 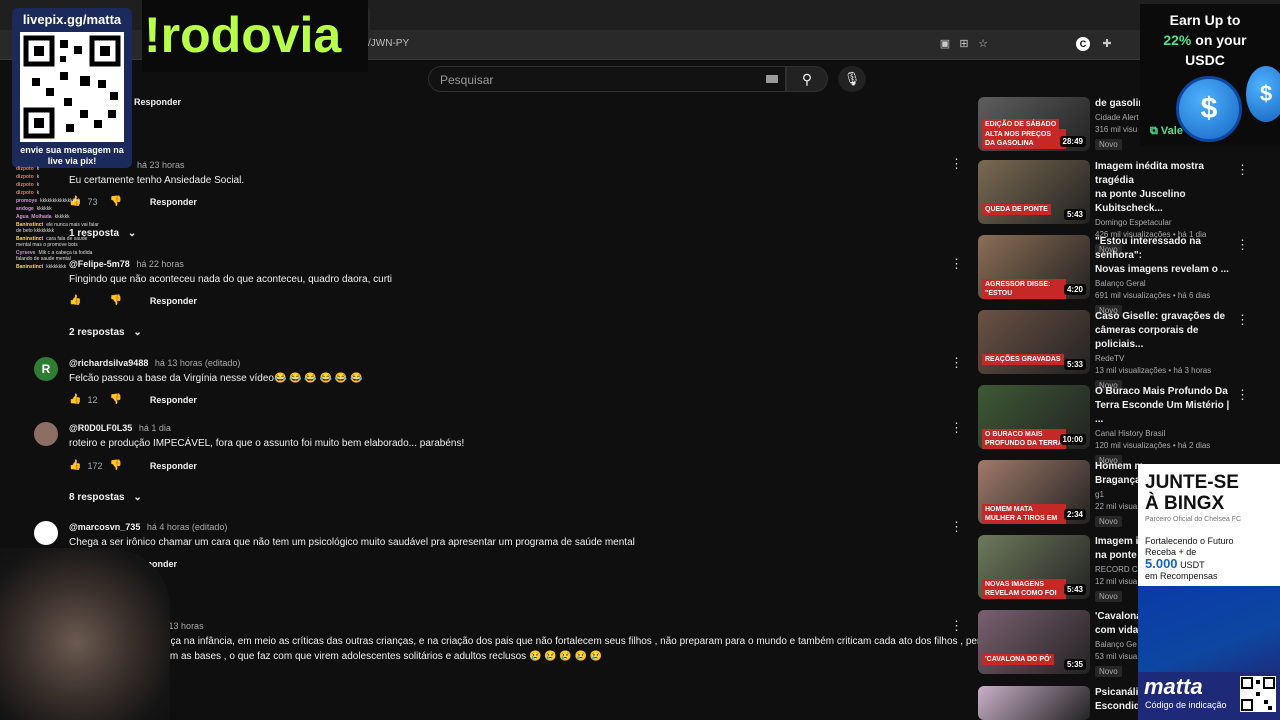 I want to click on usdc-line2: on your, so click(x=1221, y=40).